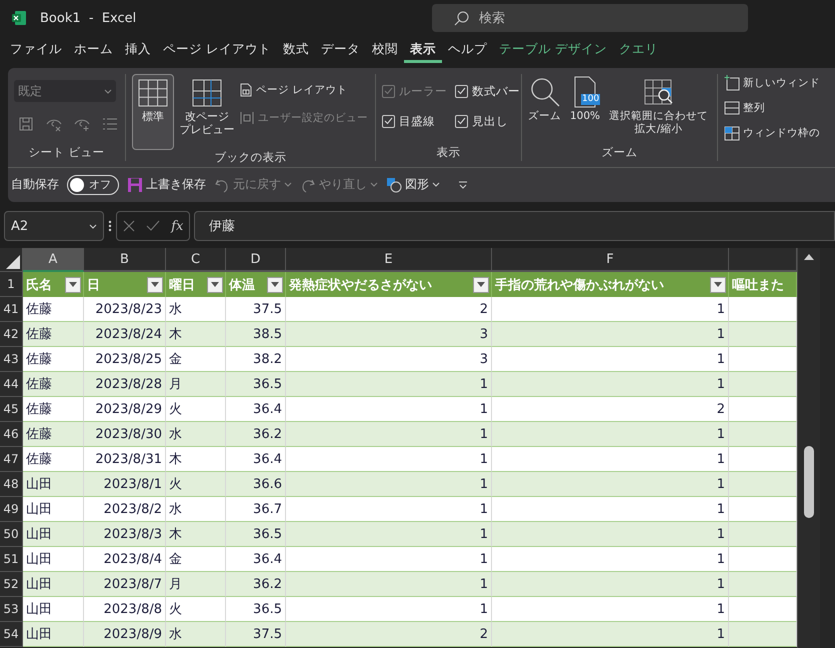 Image resolution: width=835 pixels, height=648 pixels. Describe the element at coordinates (11, 260) in the screenshot. I see `select-all-corner` at that location.